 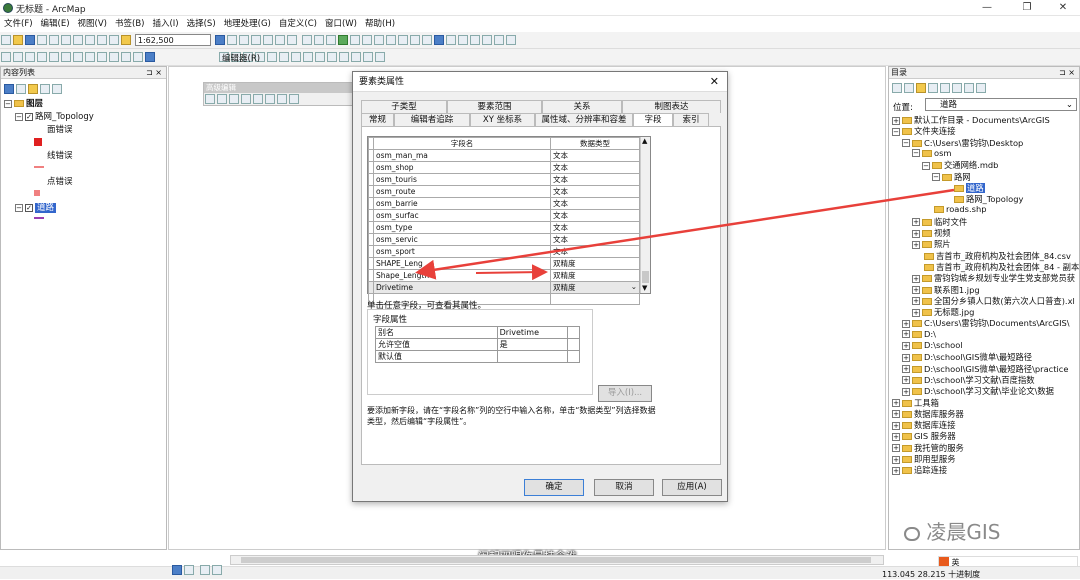 I want to click on arrow-catalog-to-field, so click(x=685, y=234).